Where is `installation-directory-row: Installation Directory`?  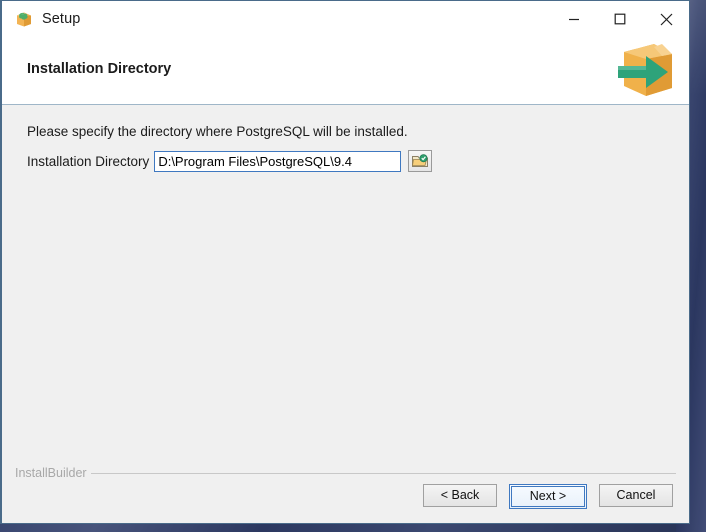
installation-directory-row: Installation Directory is located at coordinates (230, 161).